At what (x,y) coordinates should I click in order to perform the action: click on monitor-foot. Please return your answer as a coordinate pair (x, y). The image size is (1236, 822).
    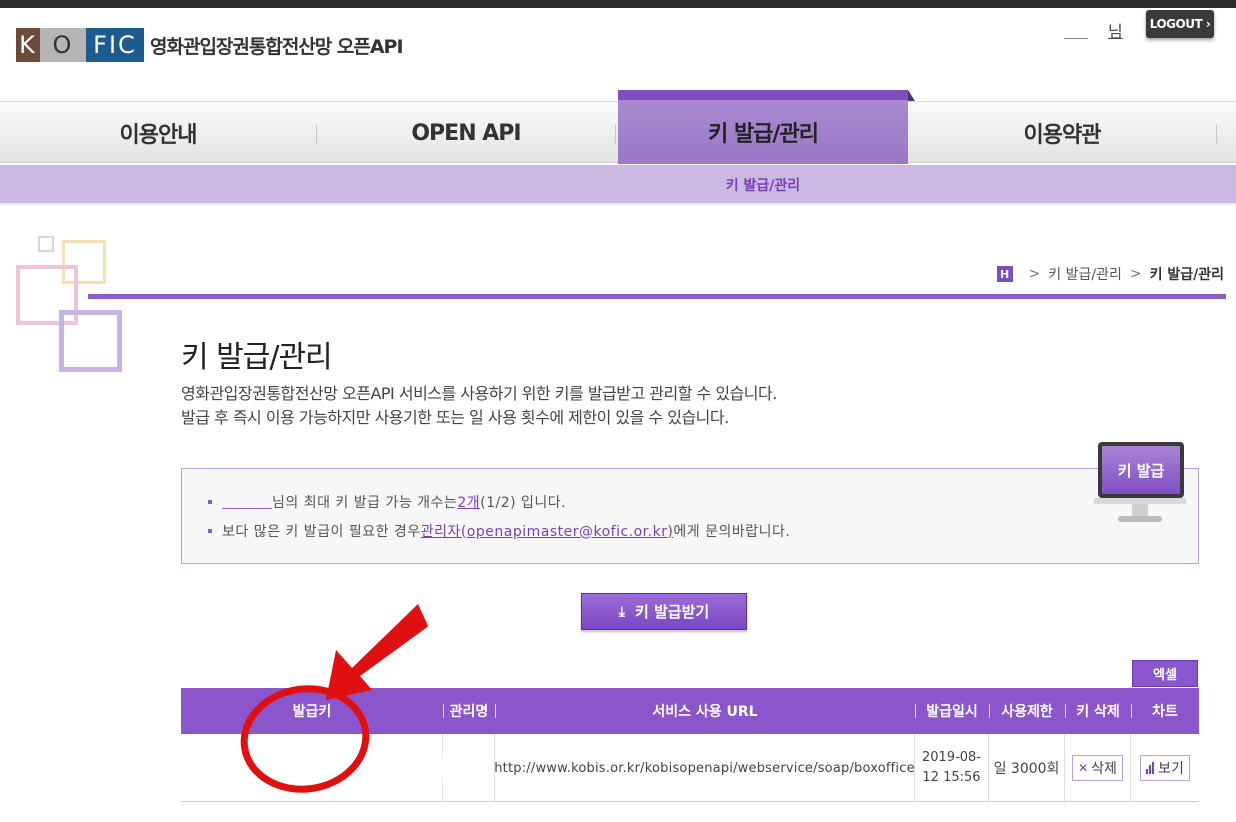
    Looking at the image, I should click on (1140, 519).